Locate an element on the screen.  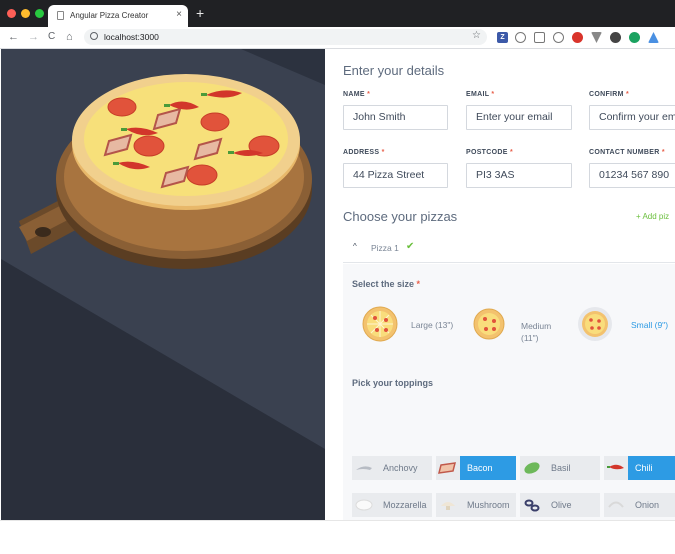
size-title: Select the size * is located at coordinates (386, 284).